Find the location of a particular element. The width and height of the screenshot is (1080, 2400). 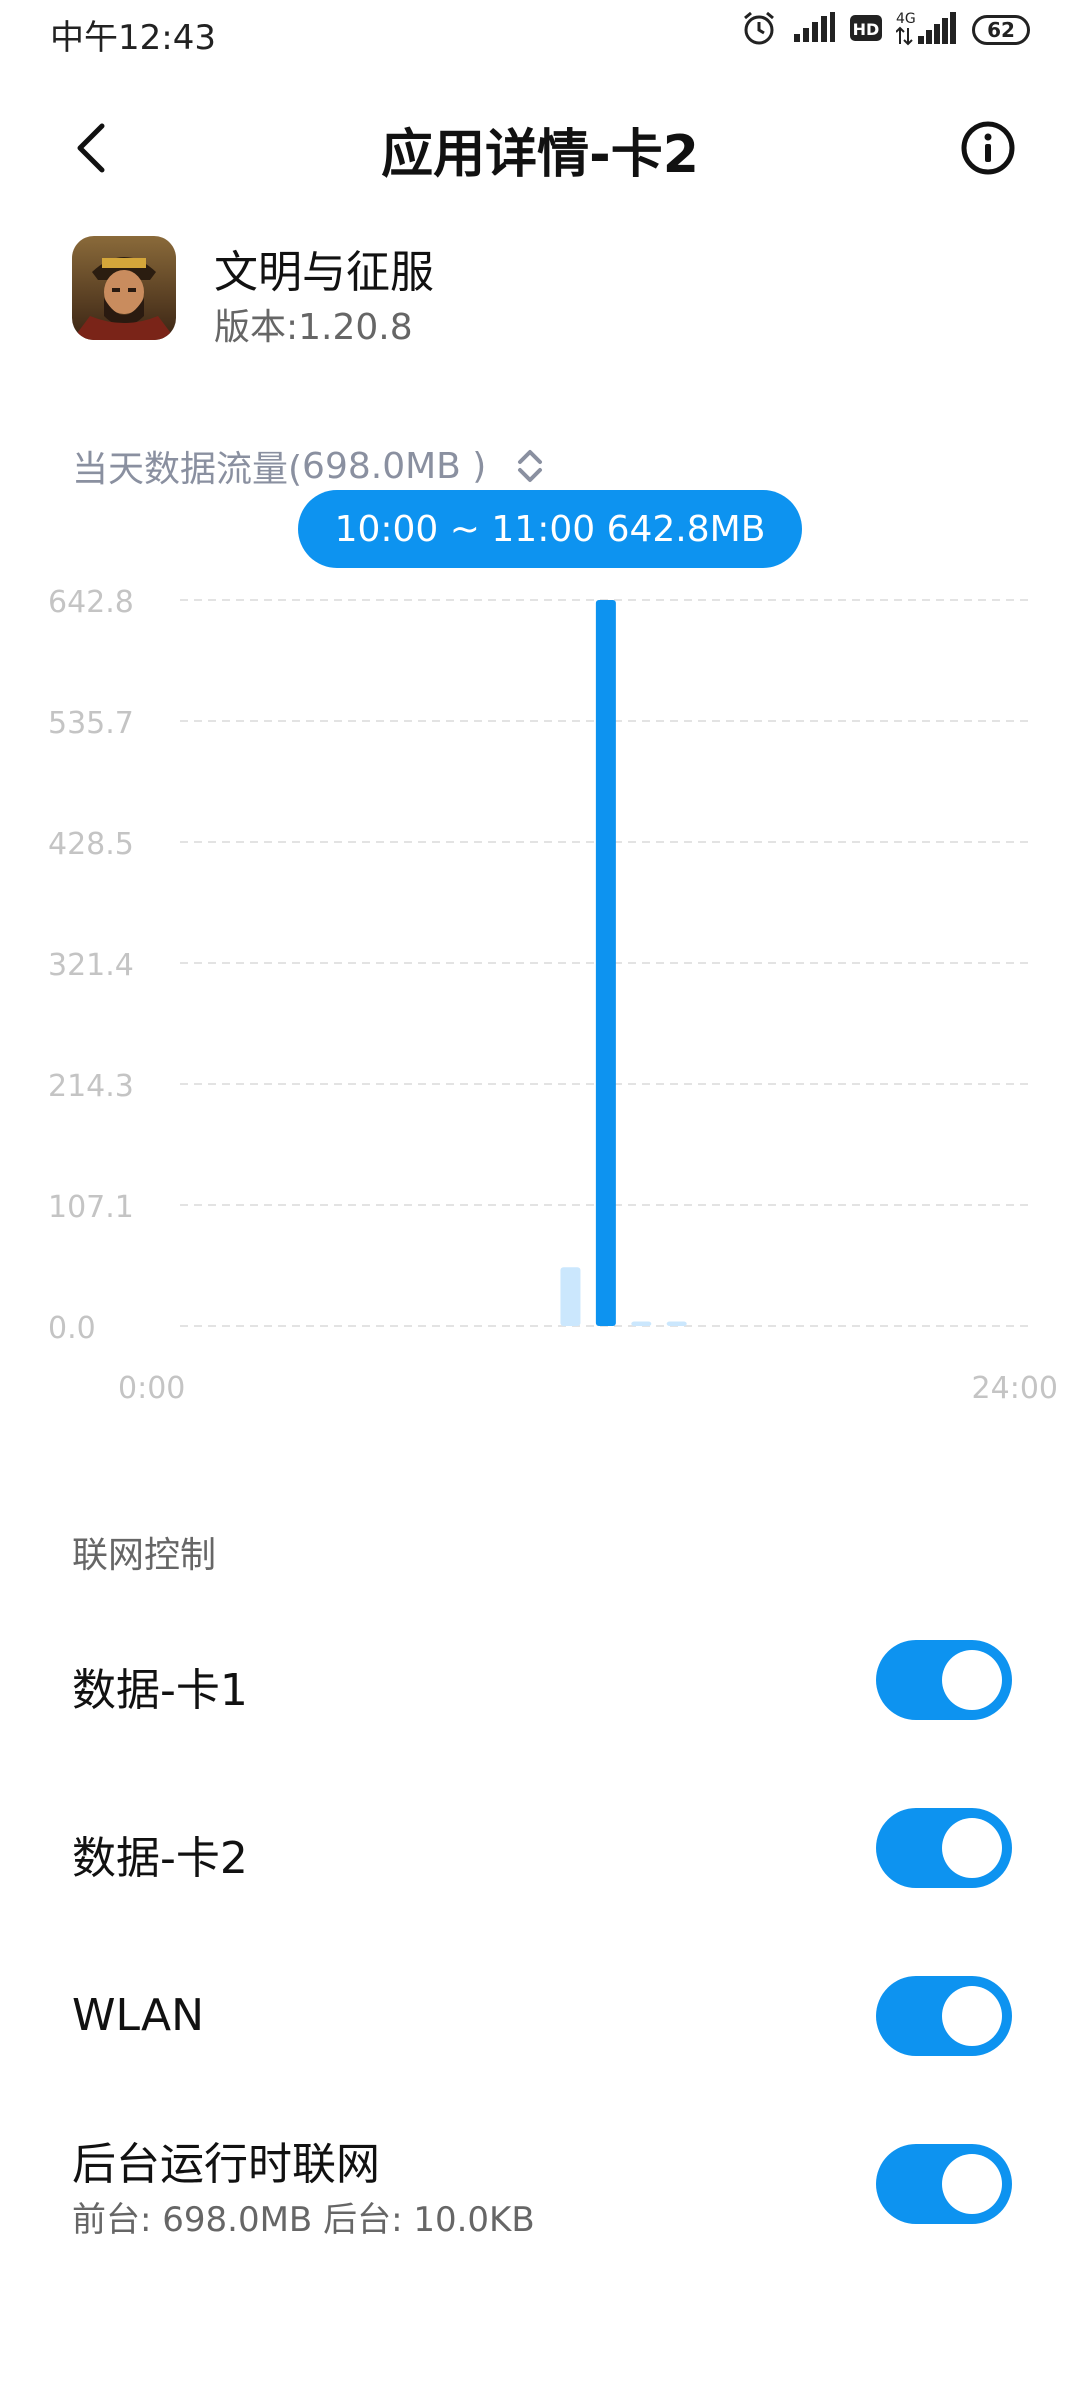

battery-icon: 62 is located at coordinates (1001, 30).